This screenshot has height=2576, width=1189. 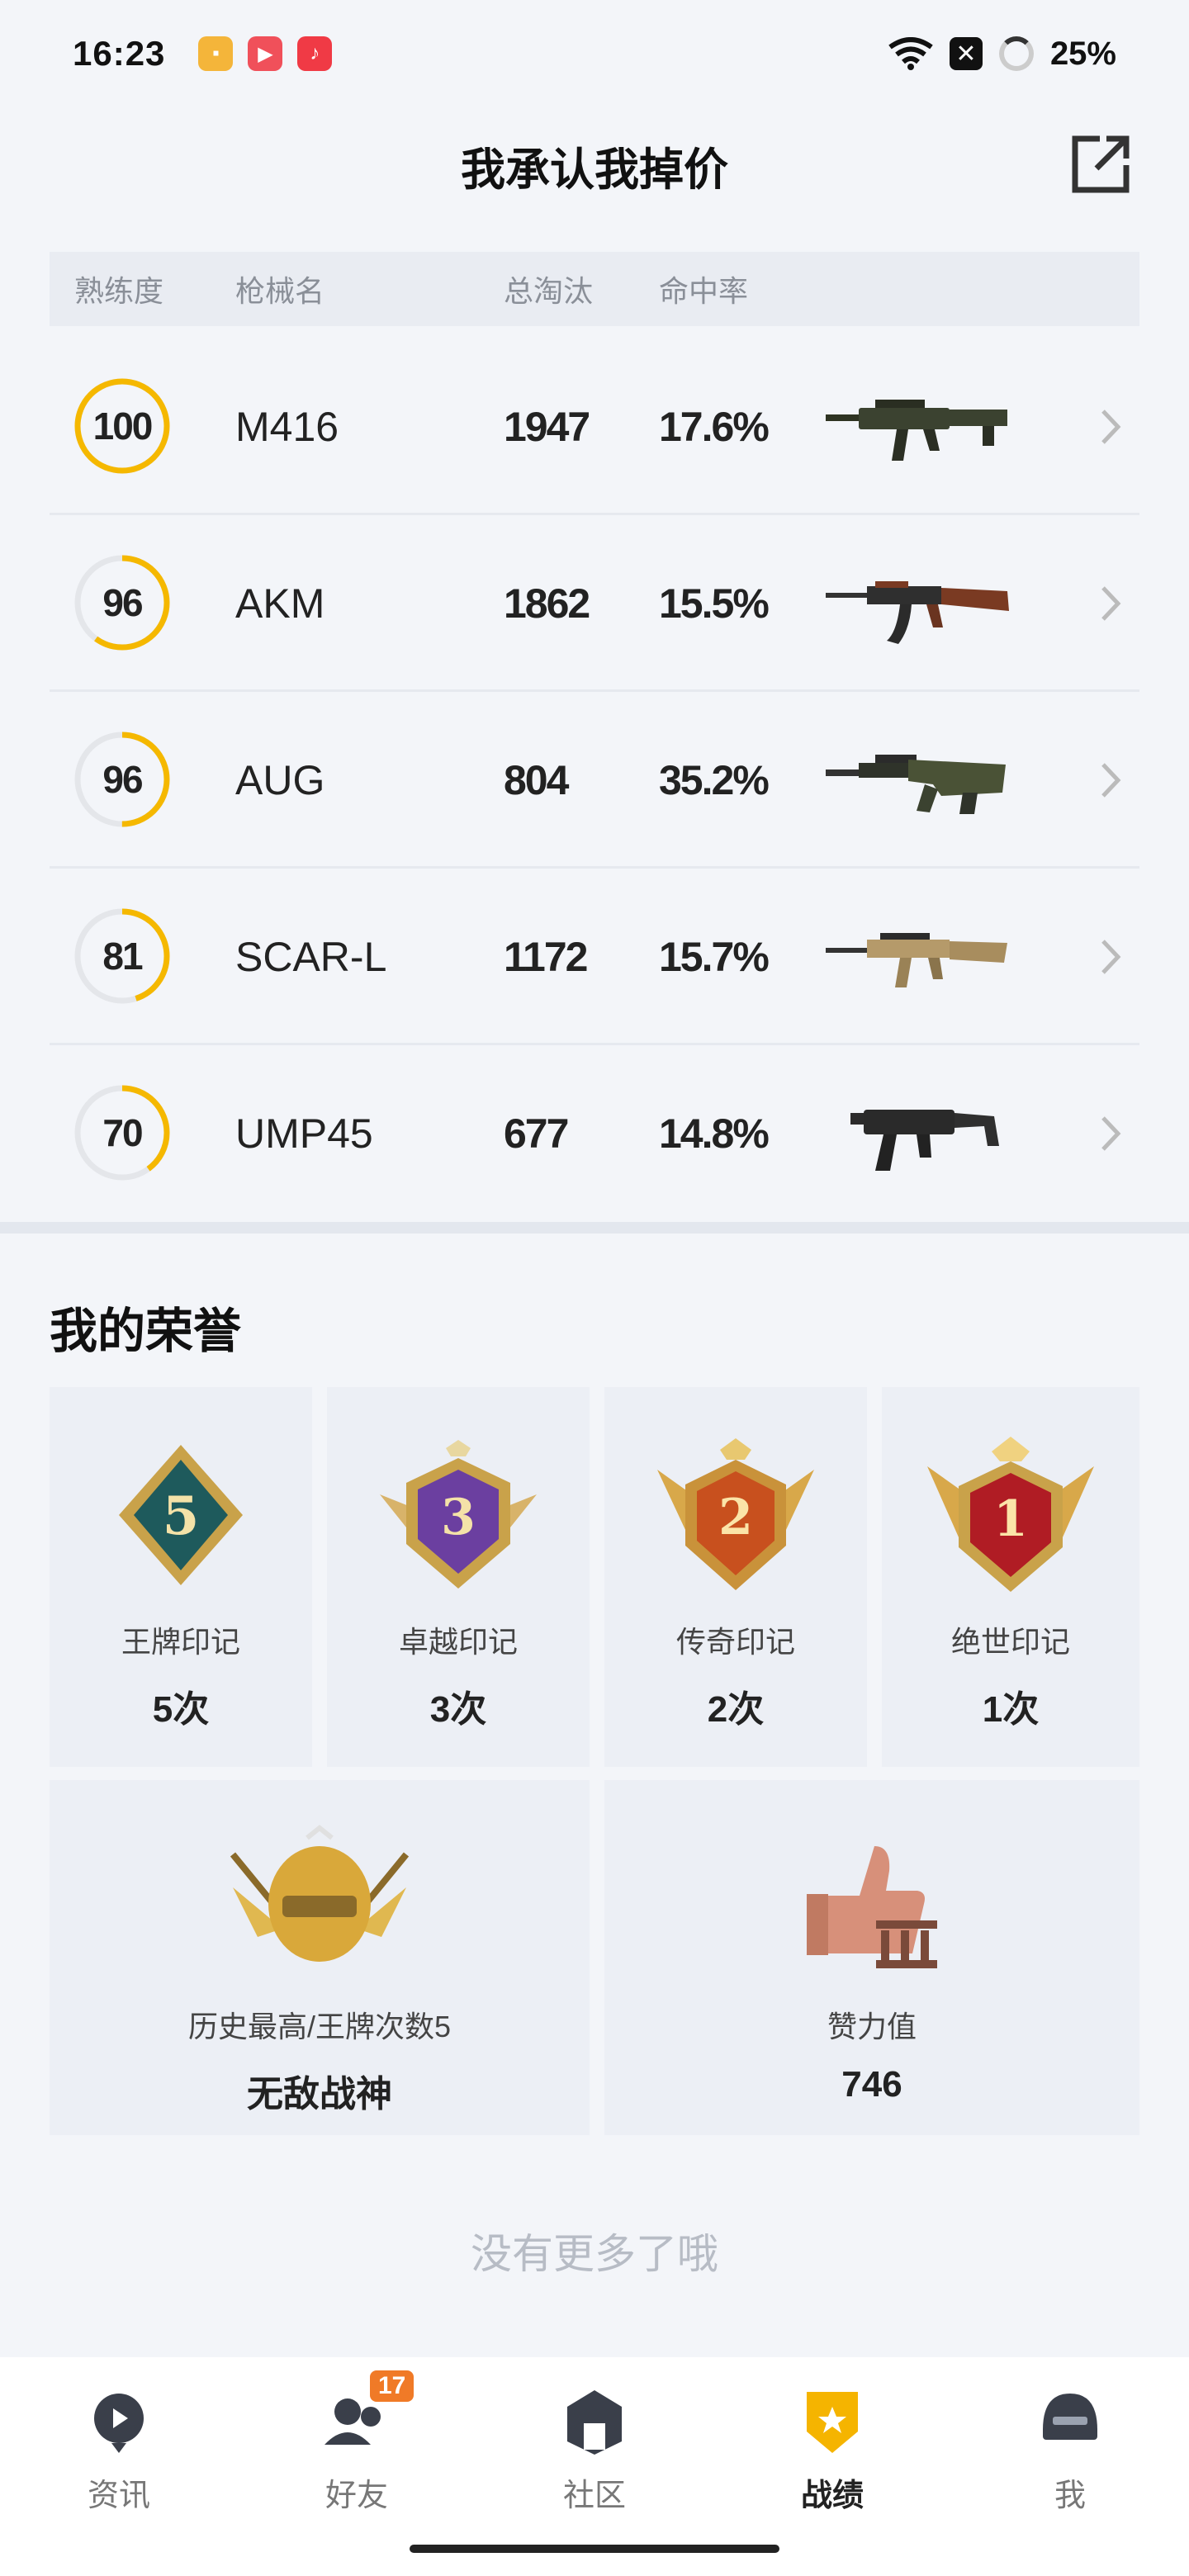 I want to click on ace-mark-medal-icon: 5, so click(x=181, y=1515).